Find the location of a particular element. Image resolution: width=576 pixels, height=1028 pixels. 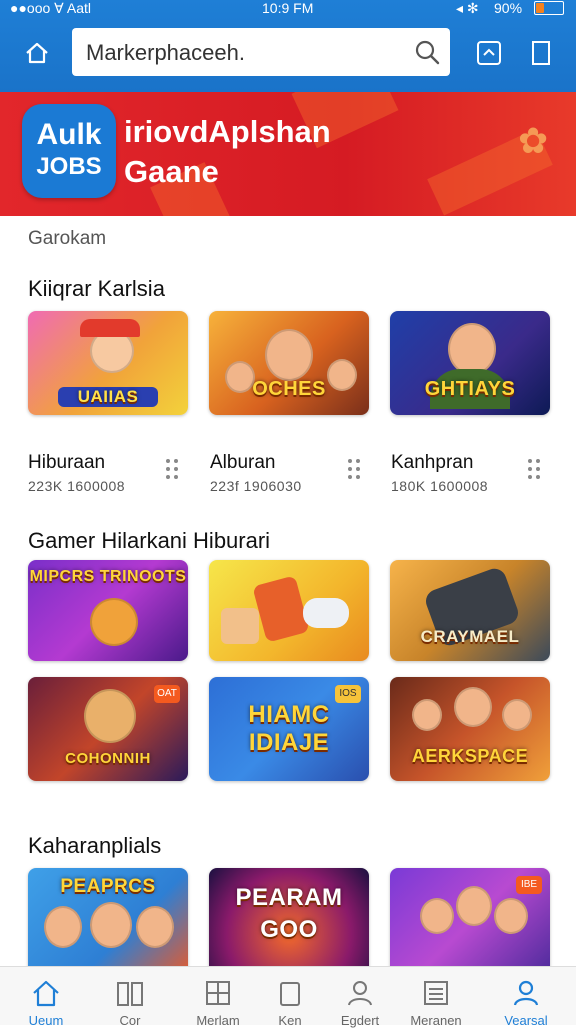

section-title: Gamer Hilarkani Hiburari is located at coordinates (149, 540).